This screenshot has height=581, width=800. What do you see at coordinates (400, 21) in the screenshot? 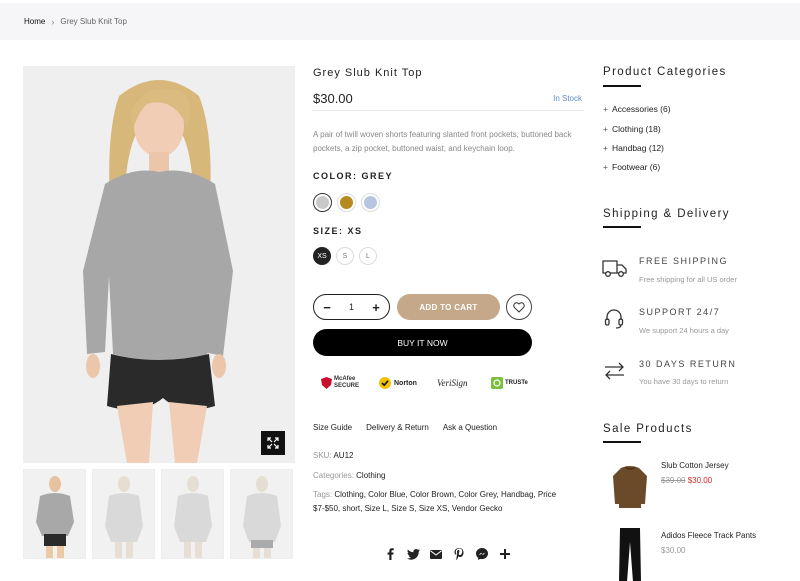
I see `breadcrumb: Home › Grey Slub Knit Top` at bounding box center [400, 21].